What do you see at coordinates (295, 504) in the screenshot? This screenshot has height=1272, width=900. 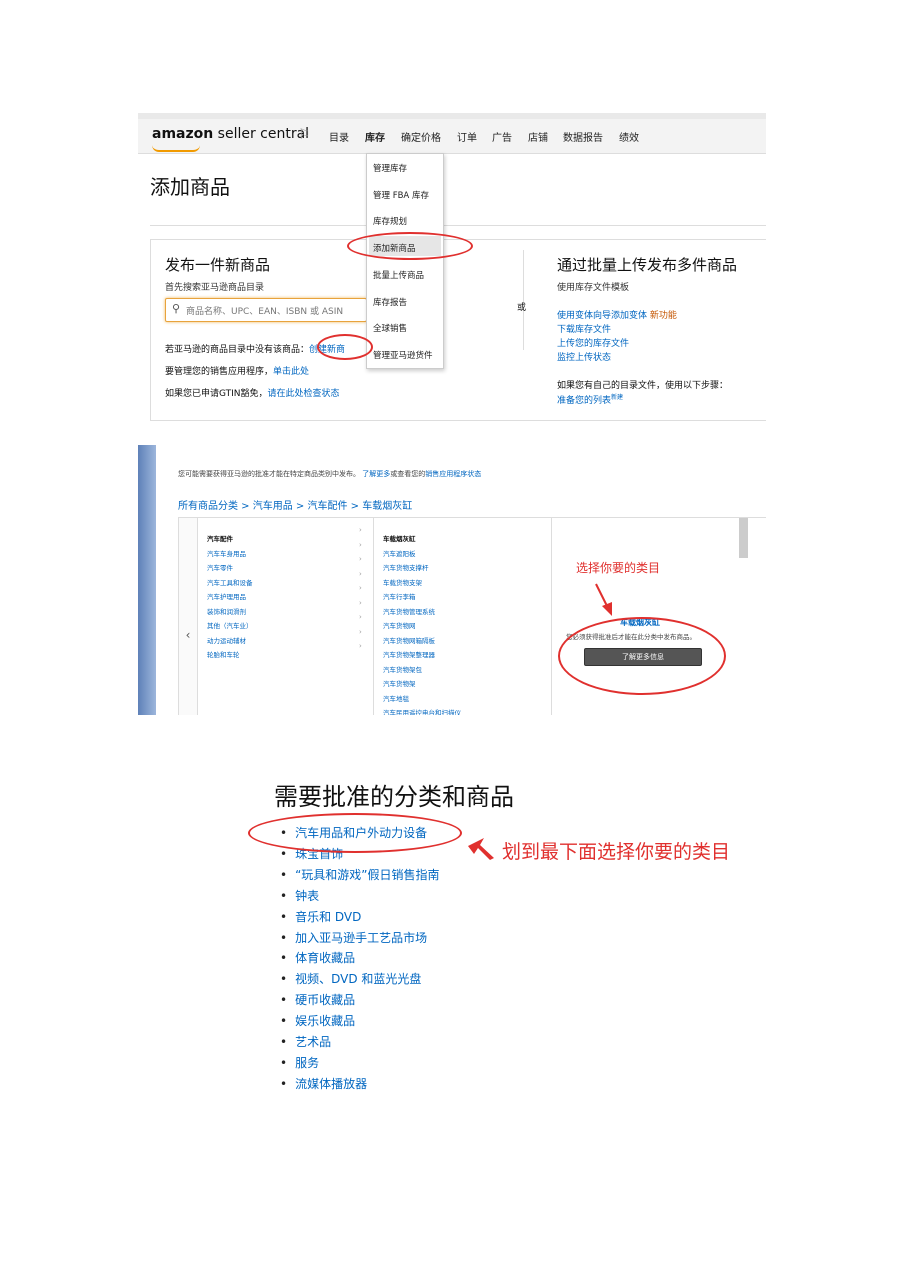 I see `category-breadcrumb: 所有商品分类 > 汽车用品 > 汽车配件 > 车载烟灰缸` at bounding box center [295, 504].